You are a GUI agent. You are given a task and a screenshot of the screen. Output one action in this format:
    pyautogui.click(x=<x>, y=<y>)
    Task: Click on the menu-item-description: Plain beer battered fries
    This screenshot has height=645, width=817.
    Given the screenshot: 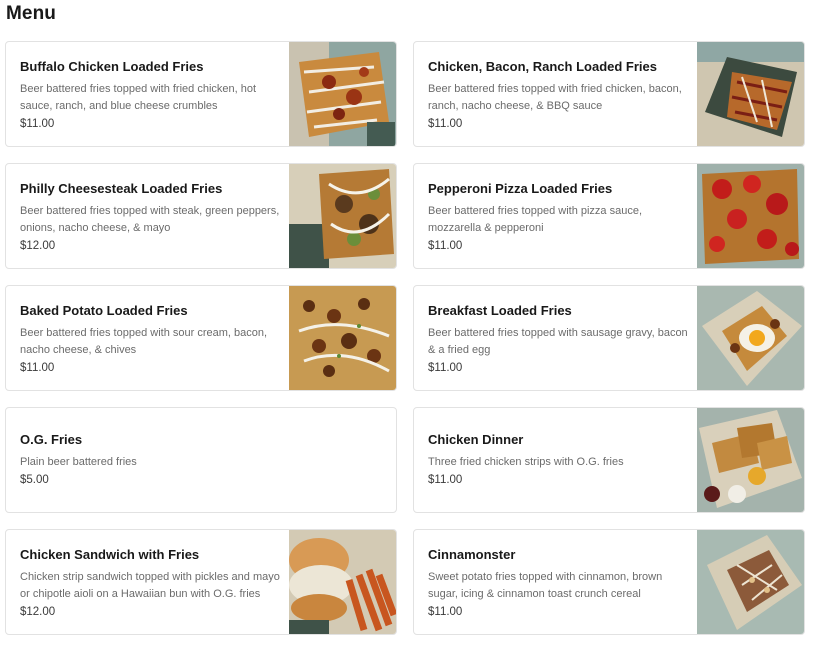 What is the action you would take?
    pyautogui.click(x=78, y=462)
    